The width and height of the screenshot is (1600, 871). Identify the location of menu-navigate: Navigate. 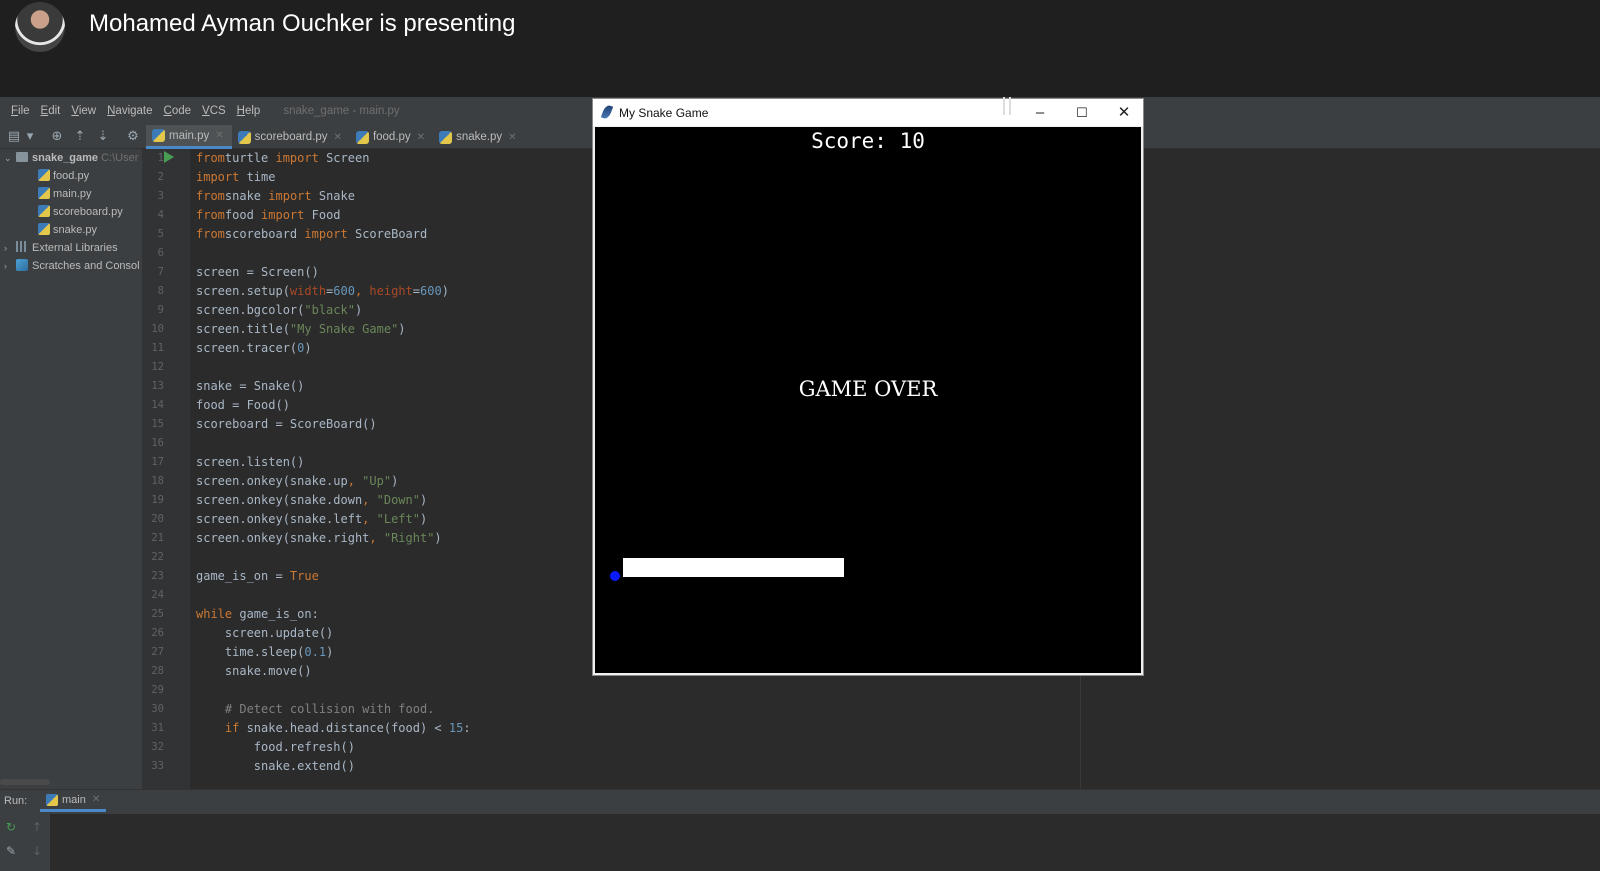
(129, 111).